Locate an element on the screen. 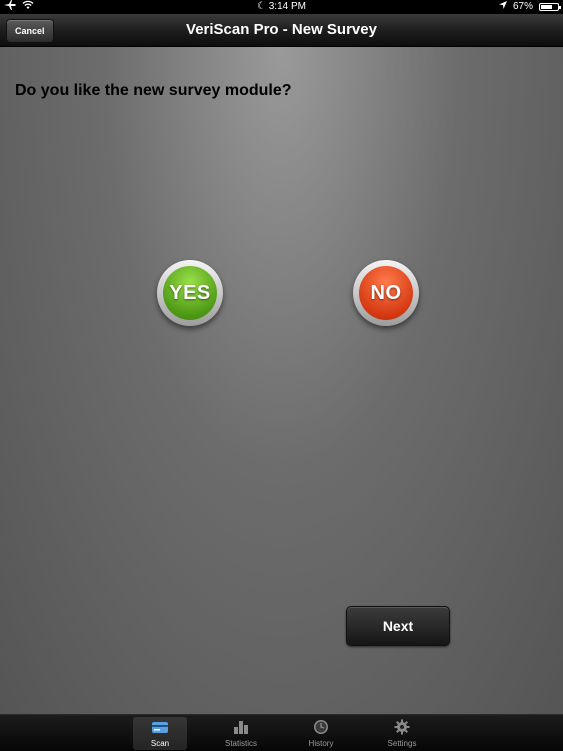  status-time-wrap: ☾ 3:14 PM is located at coordinates (281, 7).